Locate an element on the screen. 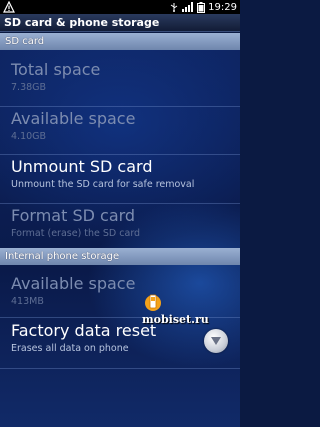 Image resolution: width=320 pixels, height=427 pixels. warning-icon is located at coordinates (9, 7).